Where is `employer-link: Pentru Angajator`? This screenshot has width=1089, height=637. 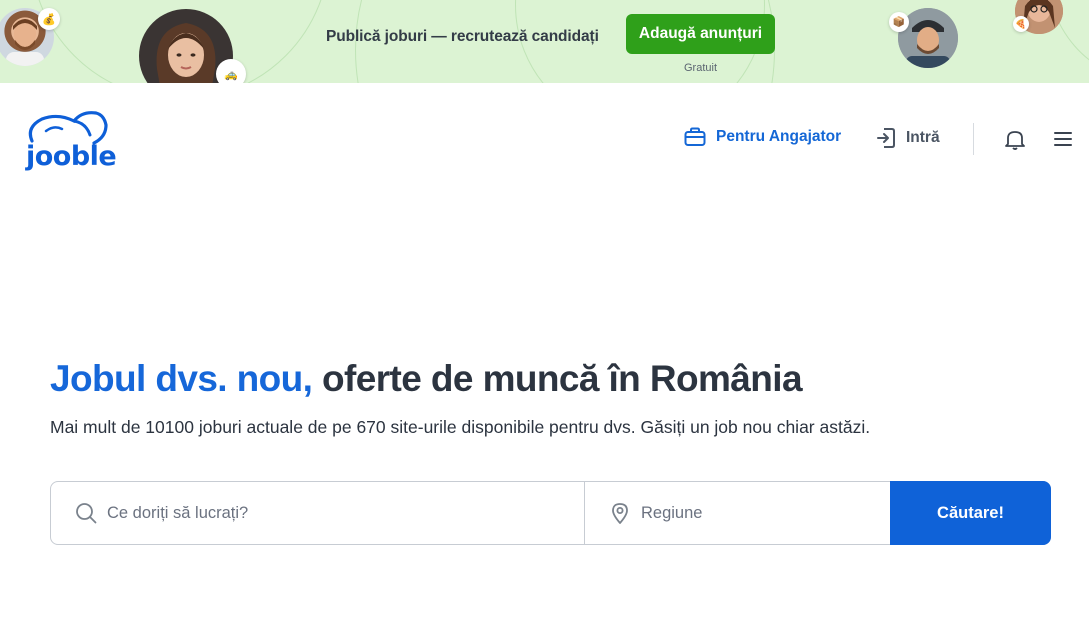 employer-link: Pentru Angajator is located at coordinates (762, 137).